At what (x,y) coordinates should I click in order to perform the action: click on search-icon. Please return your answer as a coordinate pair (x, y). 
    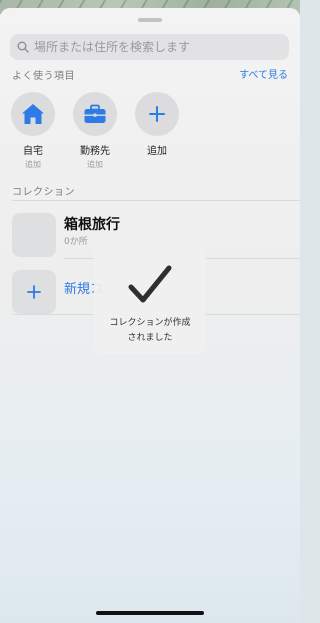
    Looking at the image, I should click on (23, 47).